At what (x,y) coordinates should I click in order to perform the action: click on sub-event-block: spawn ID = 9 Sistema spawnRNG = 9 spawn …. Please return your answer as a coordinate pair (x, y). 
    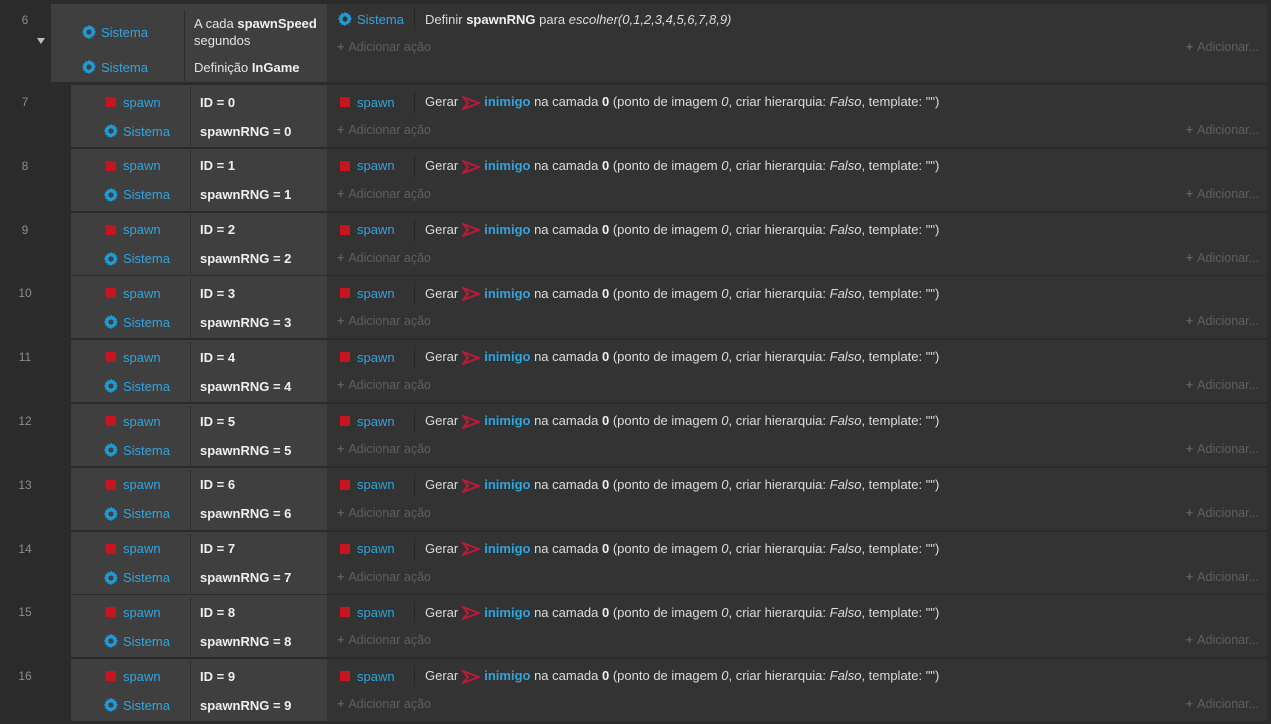
    Looking at the image, I should click on (669, 690).